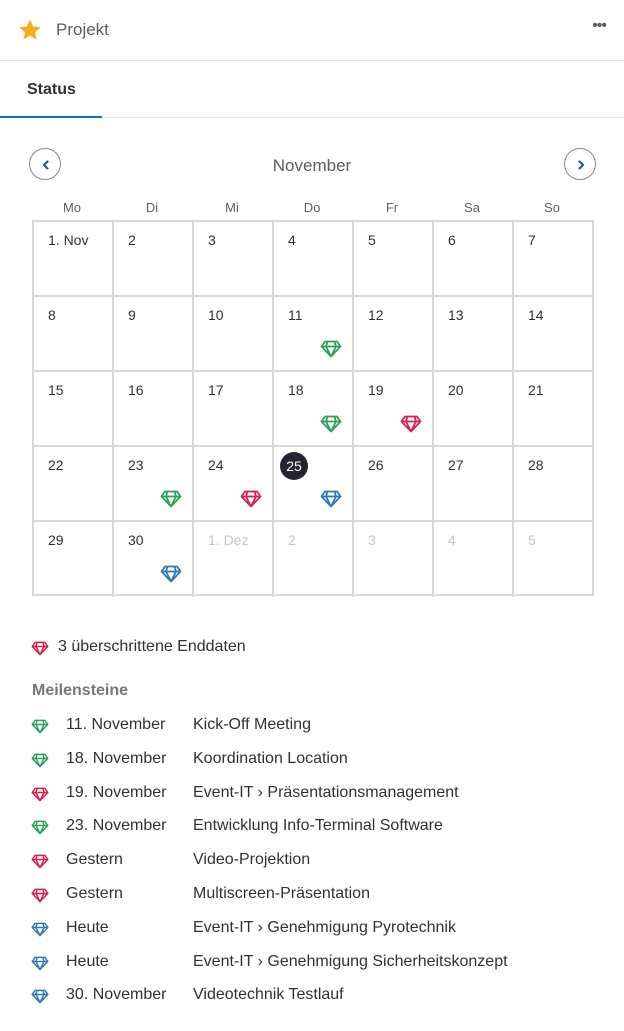 Image resolution: width=624 pixels, height=1031 pixels. What do you see at coordinates (154, 559) in the screenshot?
I see `calendar-day: 30` at bounding box center [154, 559].